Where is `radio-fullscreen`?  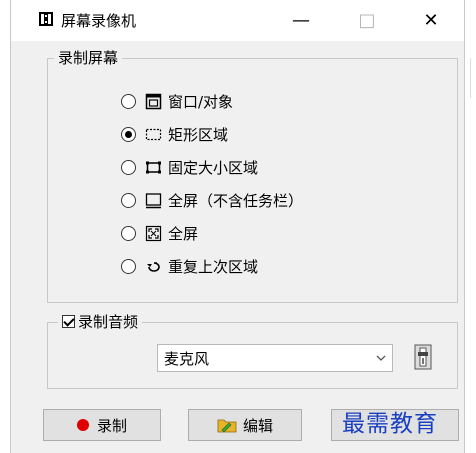
radio-fullscreen is located at coordinates (128, 233).